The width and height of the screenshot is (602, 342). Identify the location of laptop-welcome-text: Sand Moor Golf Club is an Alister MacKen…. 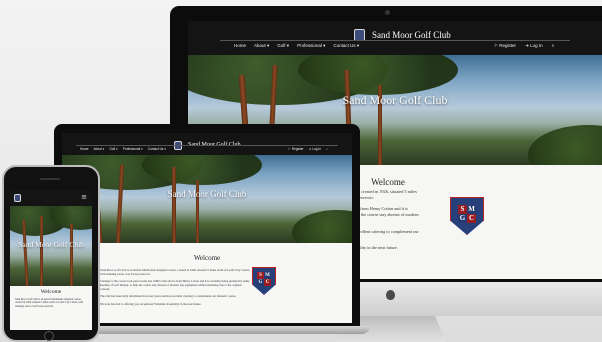
(175, 285).